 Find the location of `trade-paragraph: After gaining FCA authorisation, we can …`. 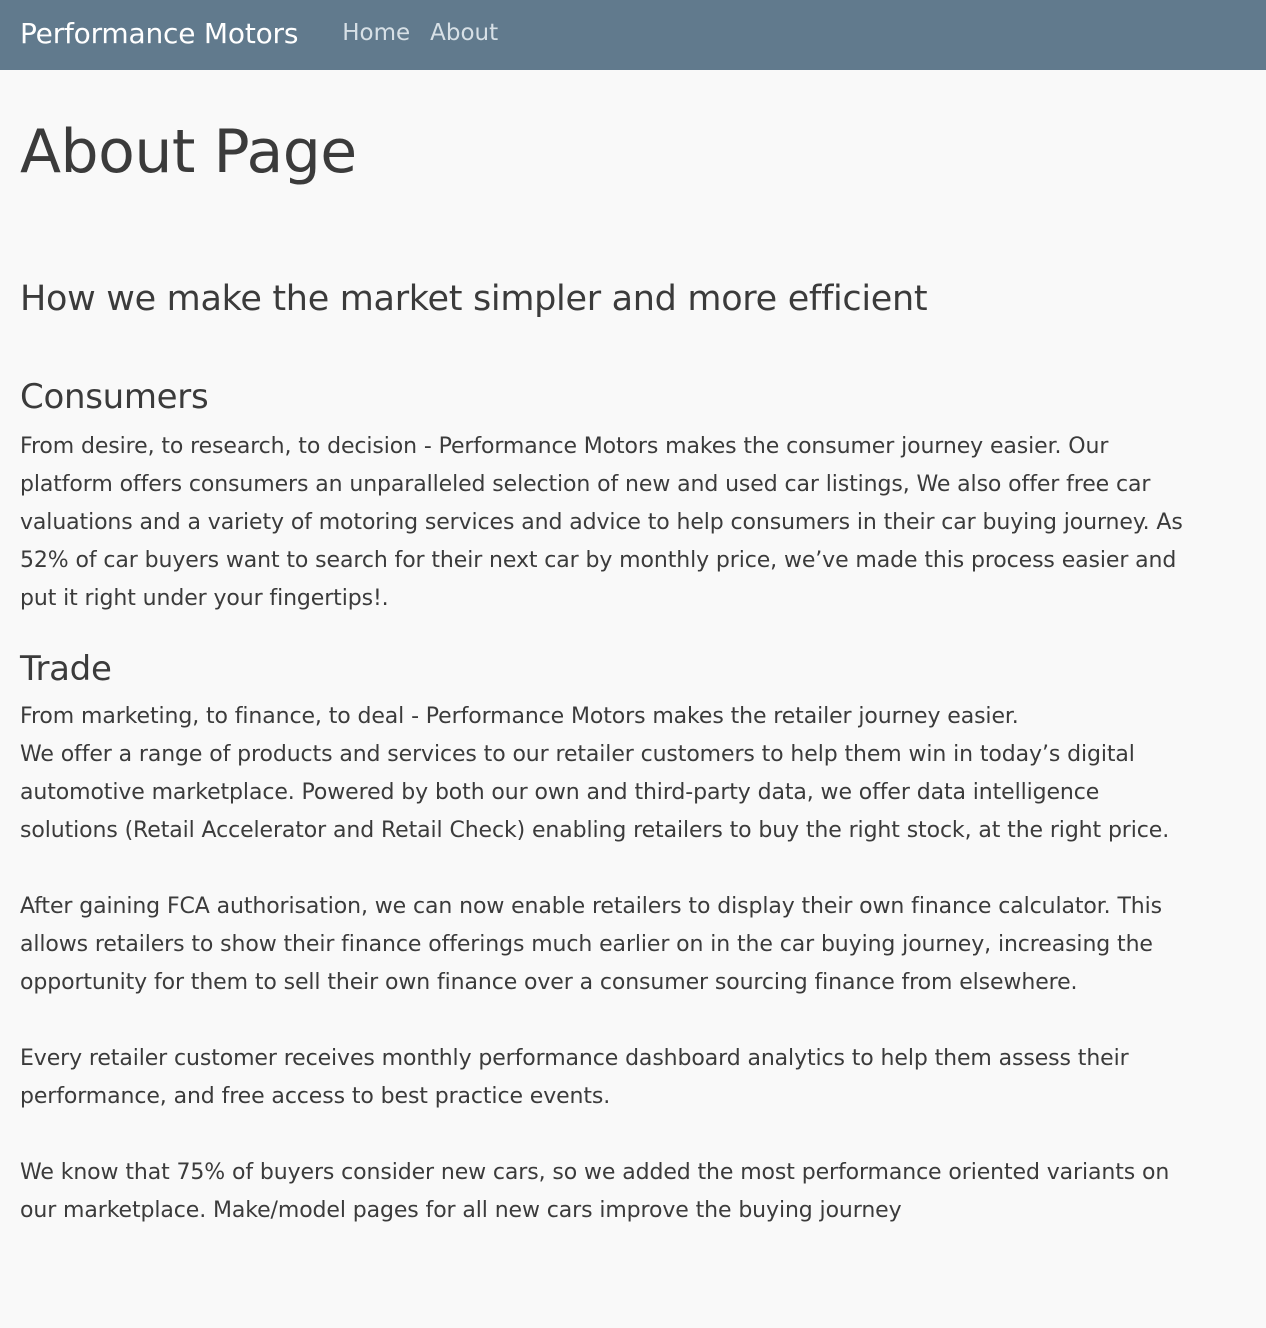

trade-paragraph: After gaining FCA authorisation, we can … is located at coordinates (591, 944).